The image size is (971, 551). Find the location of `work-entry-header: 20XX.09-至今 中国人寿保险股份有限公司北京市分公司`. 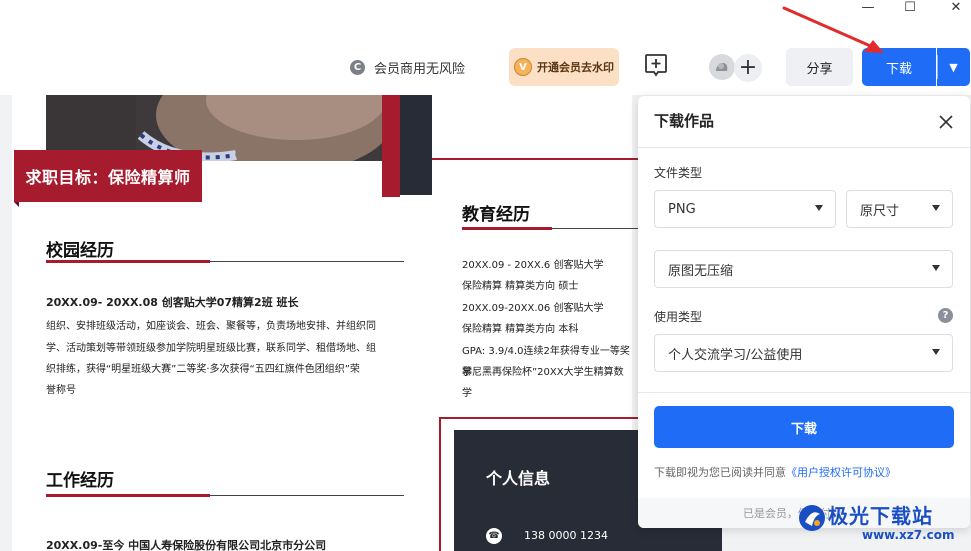

work-entry-header: 20XX.09-至今 中国人寿保险股份有限公司北京市分公司 is located at coordinates (186, 543).